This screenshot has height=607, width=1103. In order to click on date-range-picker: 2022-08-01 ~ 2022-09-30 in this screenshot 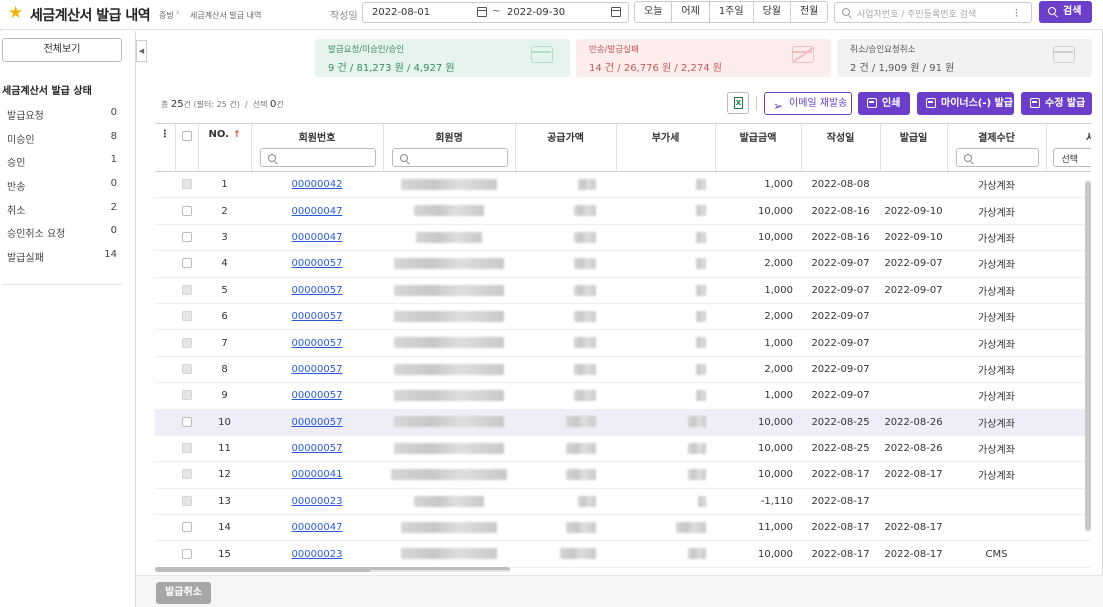, I will do `click(495, 12)`.